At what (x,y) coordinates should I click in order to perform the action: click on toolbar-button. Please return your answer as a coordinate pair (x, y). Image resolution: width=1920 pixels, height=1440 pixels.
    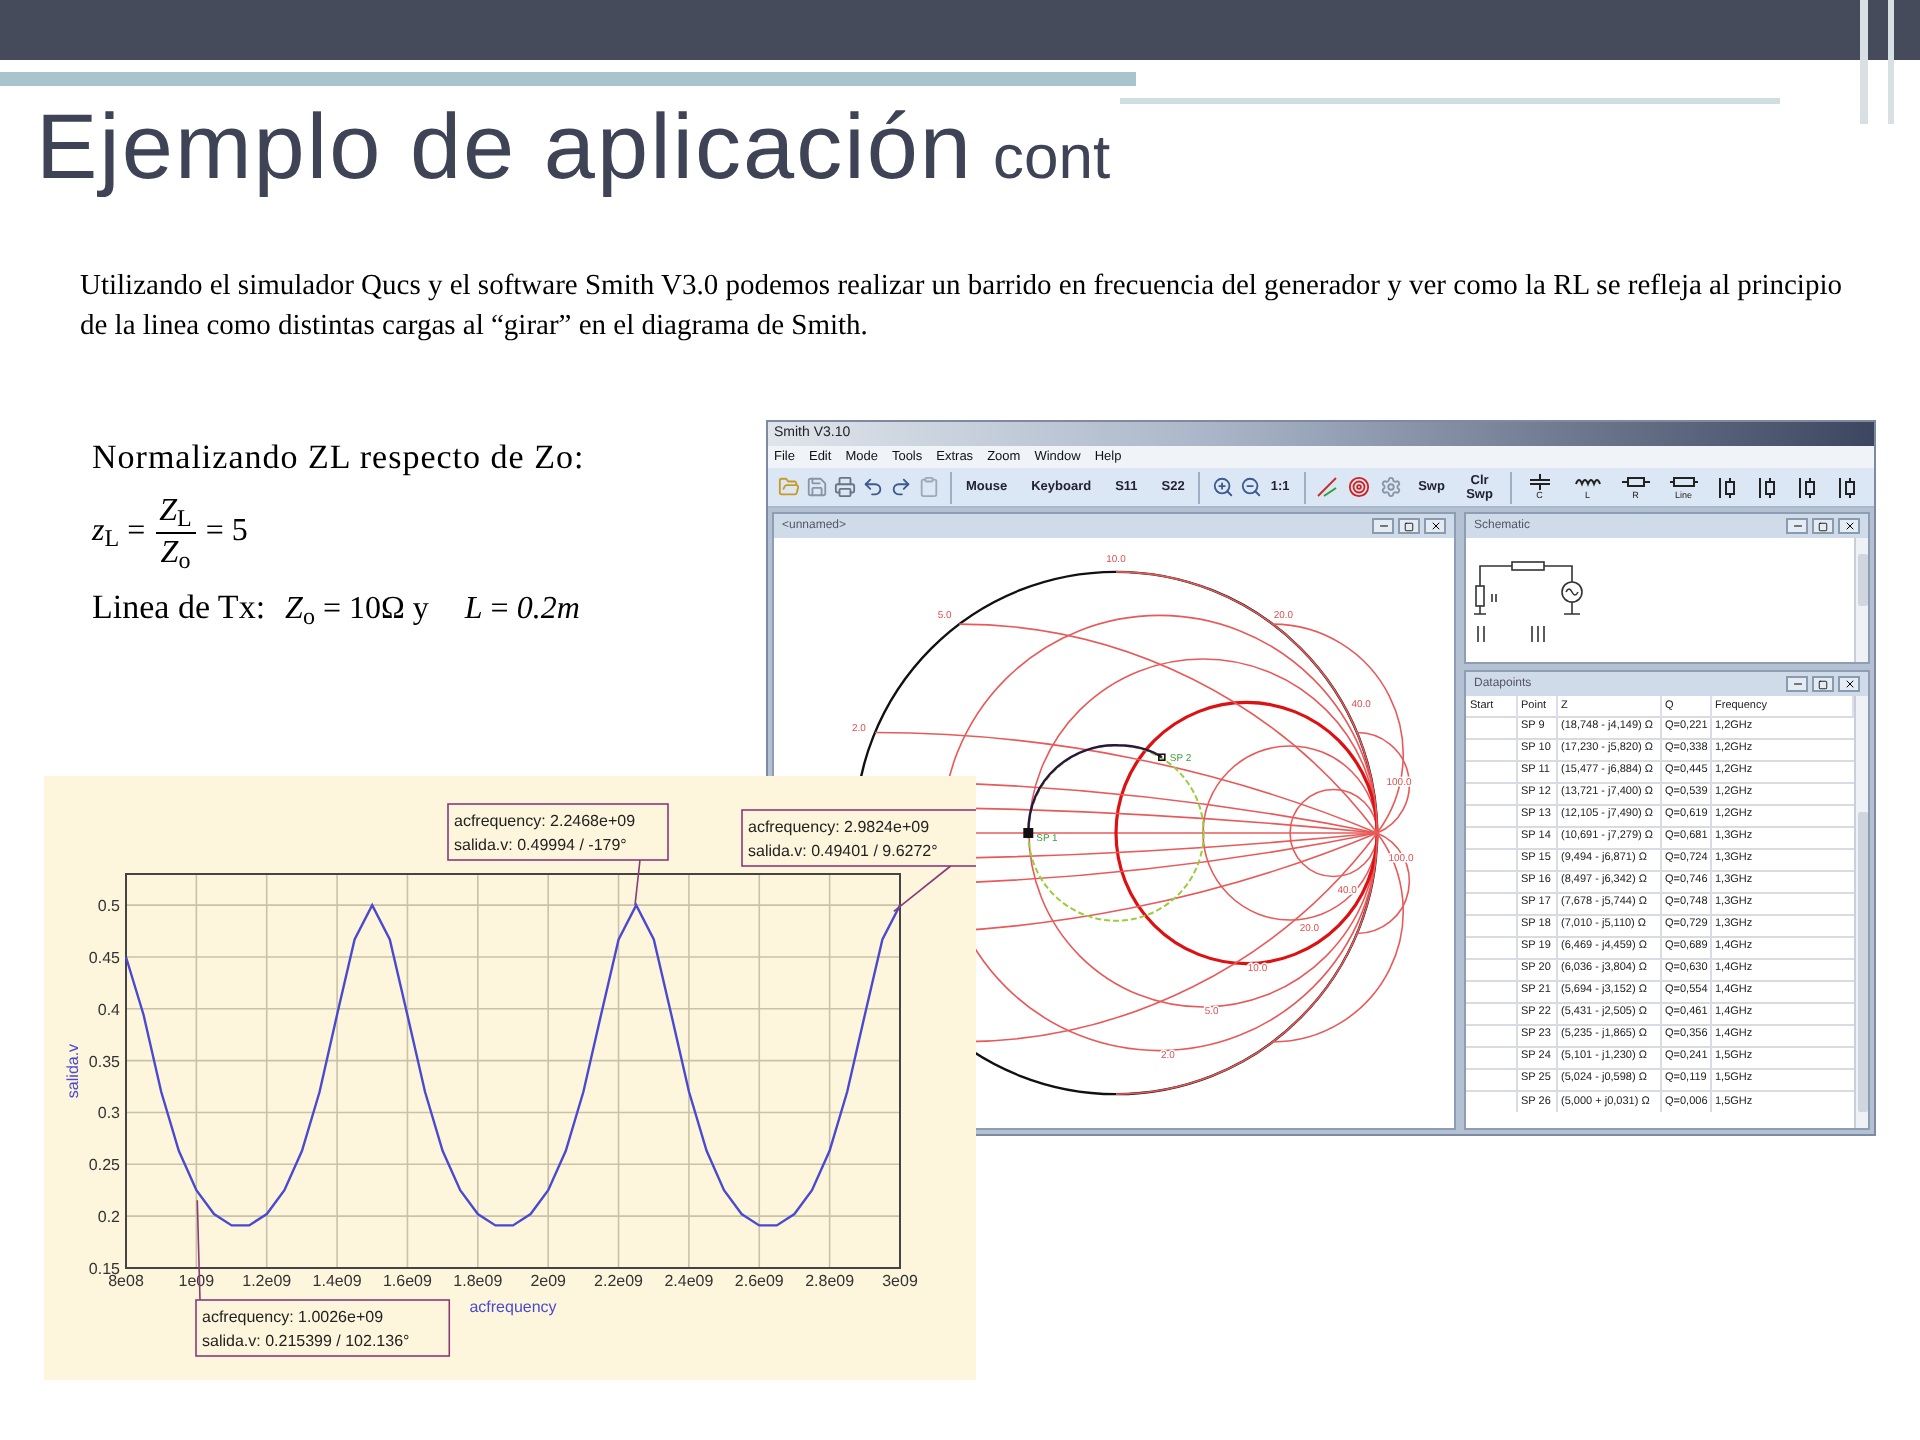
    Looking at the image, I should click on (1327, 487).